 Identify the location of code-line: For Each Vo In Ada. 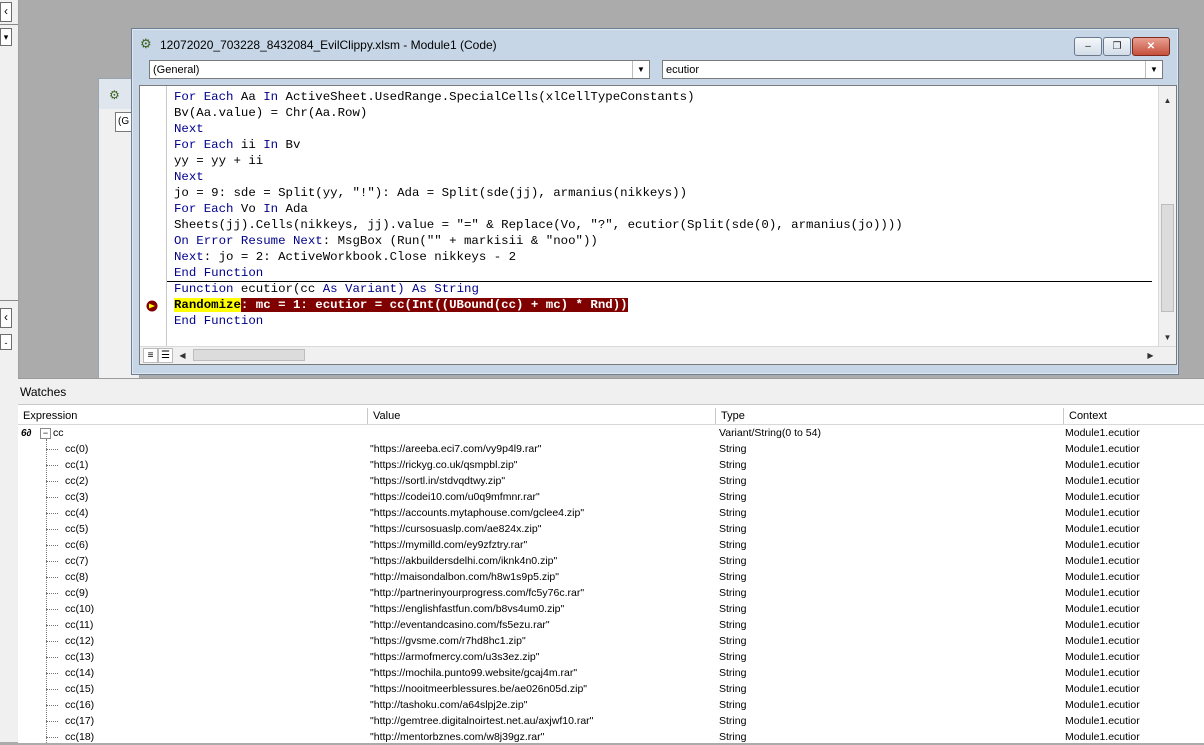
(664, 209).